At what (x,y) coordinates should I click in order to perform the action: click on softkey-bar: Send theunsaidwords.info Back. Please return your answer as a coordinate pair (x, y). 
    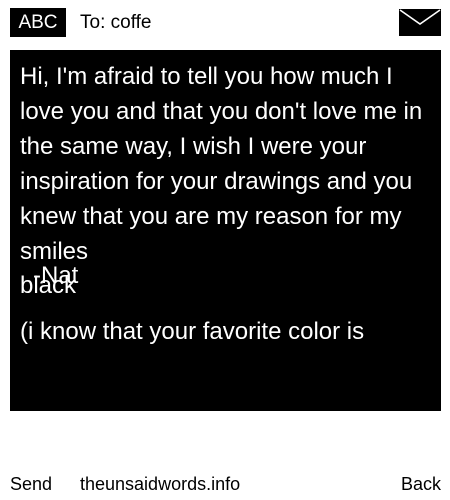
    Looking at the image, I should click on (225, 484).